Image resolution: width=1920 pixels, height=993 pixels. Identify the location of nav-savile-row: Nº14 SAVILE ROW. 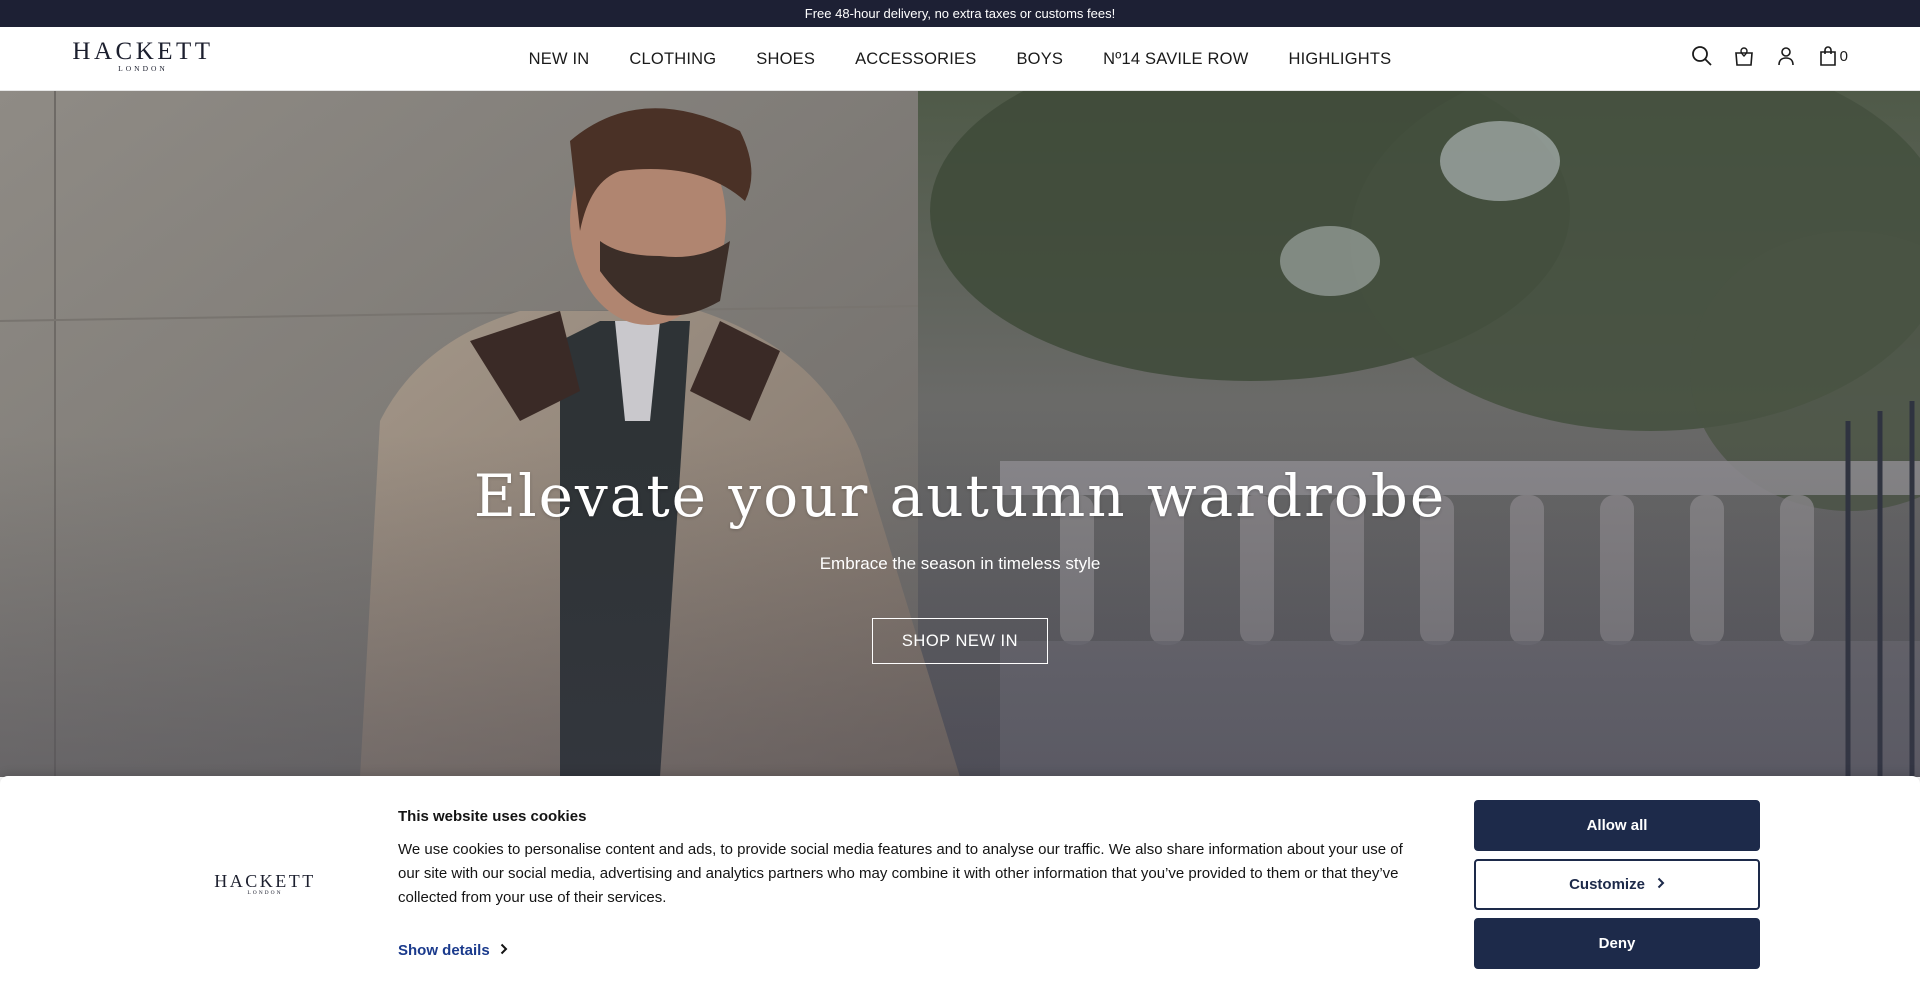
(1175, 59).